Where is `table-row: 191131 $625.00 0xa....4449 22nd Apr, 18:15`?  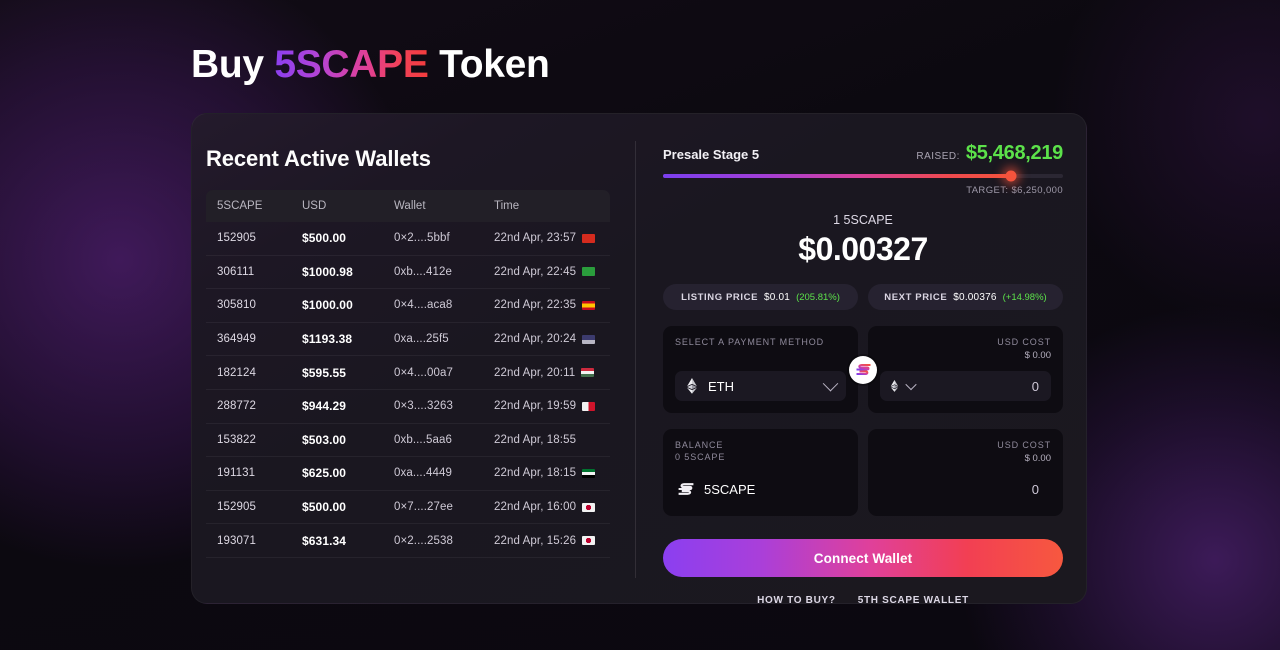 table-row: 191131 $625.00 0xa....4449 22nd Apr, 18:15 is located at coordinates (408, 474).